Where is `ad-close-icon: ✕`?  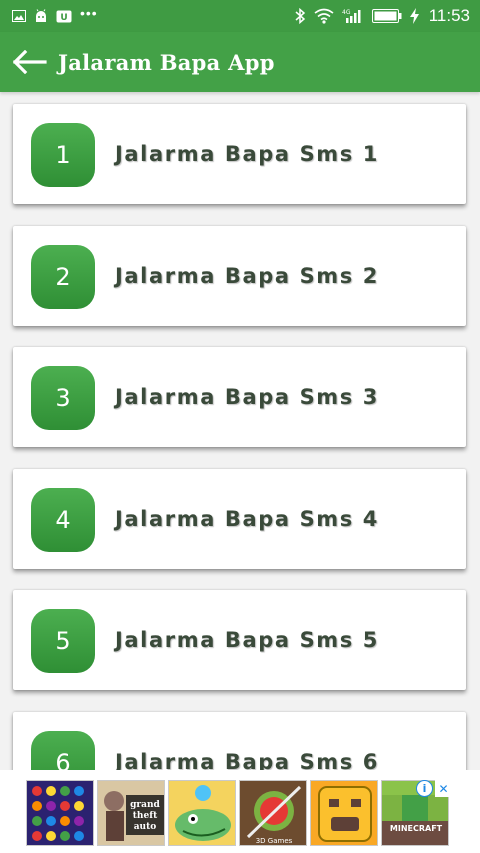 ad-close-icon: ✕ is located at coordinates (443, 788).